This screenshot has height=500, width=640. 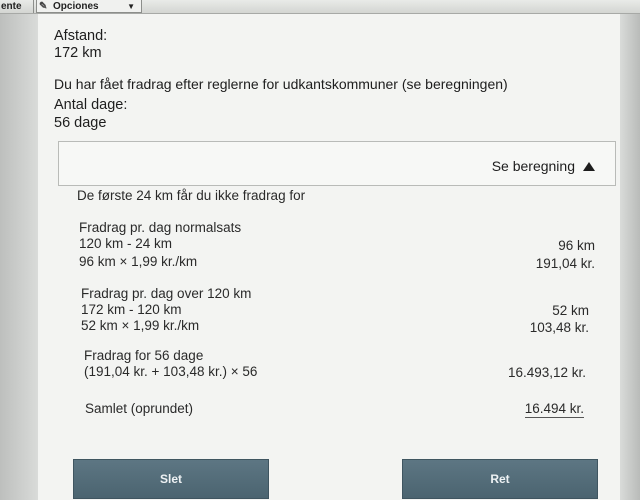 I want to click on days-calc-value: 16.493,12 kr., so click(x=546, y=372).